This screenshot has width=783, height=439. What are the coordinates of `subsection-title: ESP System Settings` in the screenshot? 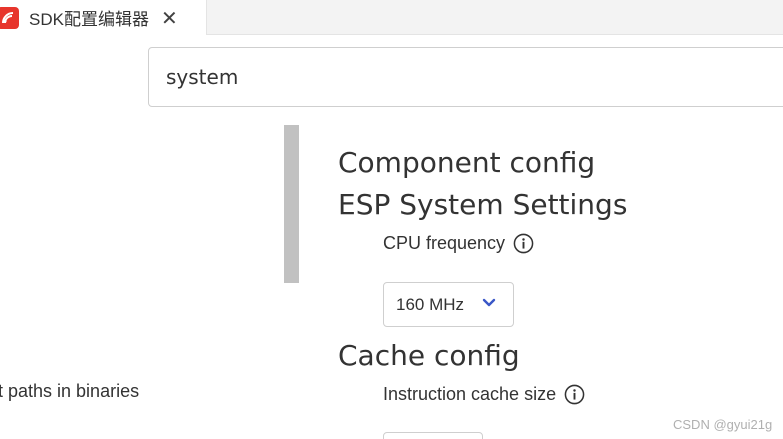 It's located at (483, 204).